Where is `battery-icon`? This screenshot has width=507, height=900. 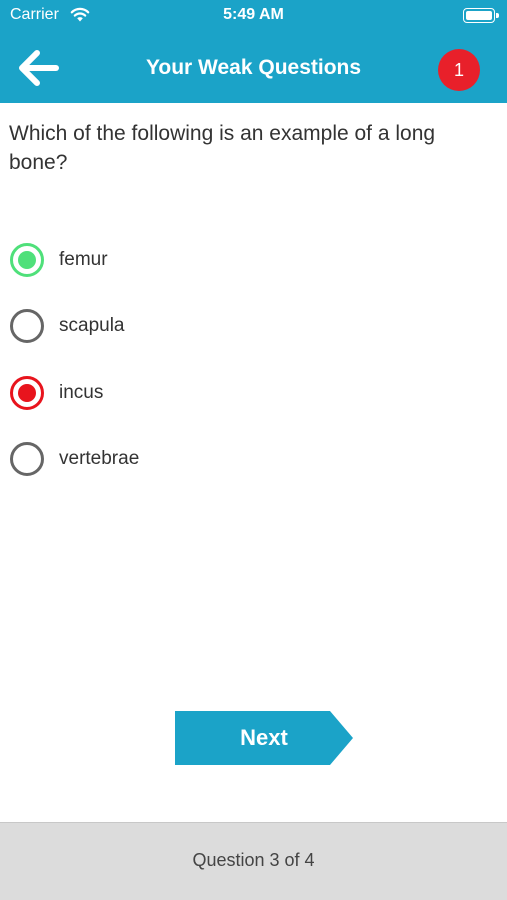
battery-icon is located at coordinates (481, 15).